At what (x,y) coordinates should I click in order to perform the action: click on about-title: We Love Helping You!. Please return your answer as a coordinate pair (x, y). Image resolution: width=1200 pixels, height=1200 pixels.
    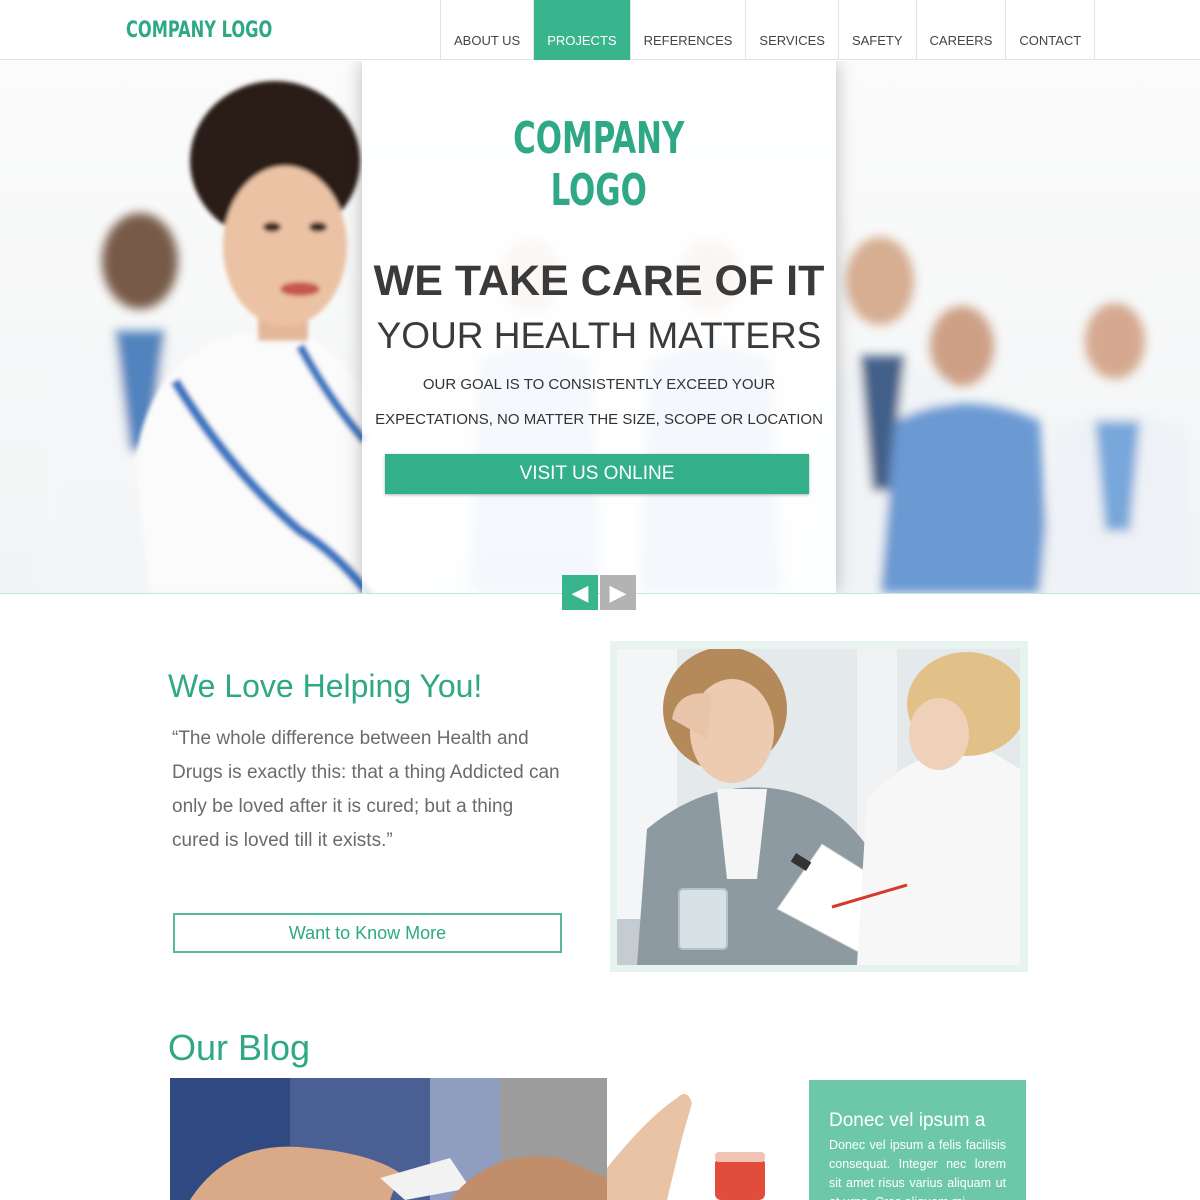
    Looking at the image, I should click on (325, 686).